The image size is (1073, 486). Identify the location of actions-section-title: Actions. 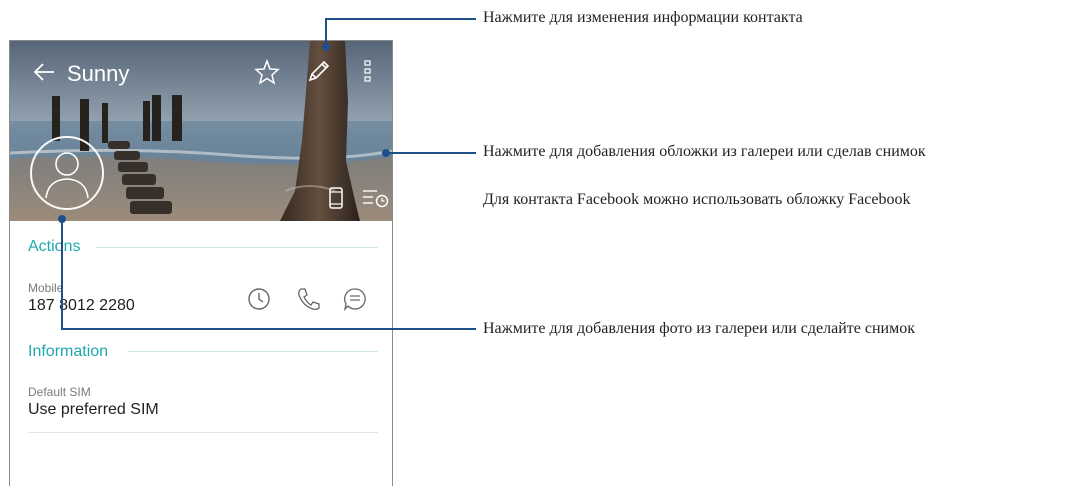
(54, 246).